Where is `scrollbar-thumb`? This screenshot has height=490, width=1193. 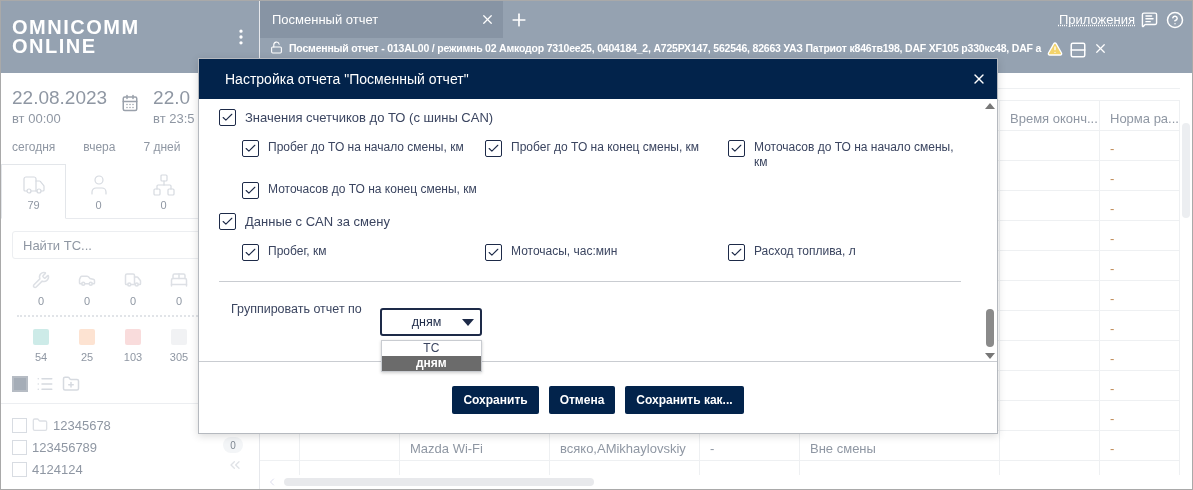 scrollbar-thumb is located at coordinates (990, 328).